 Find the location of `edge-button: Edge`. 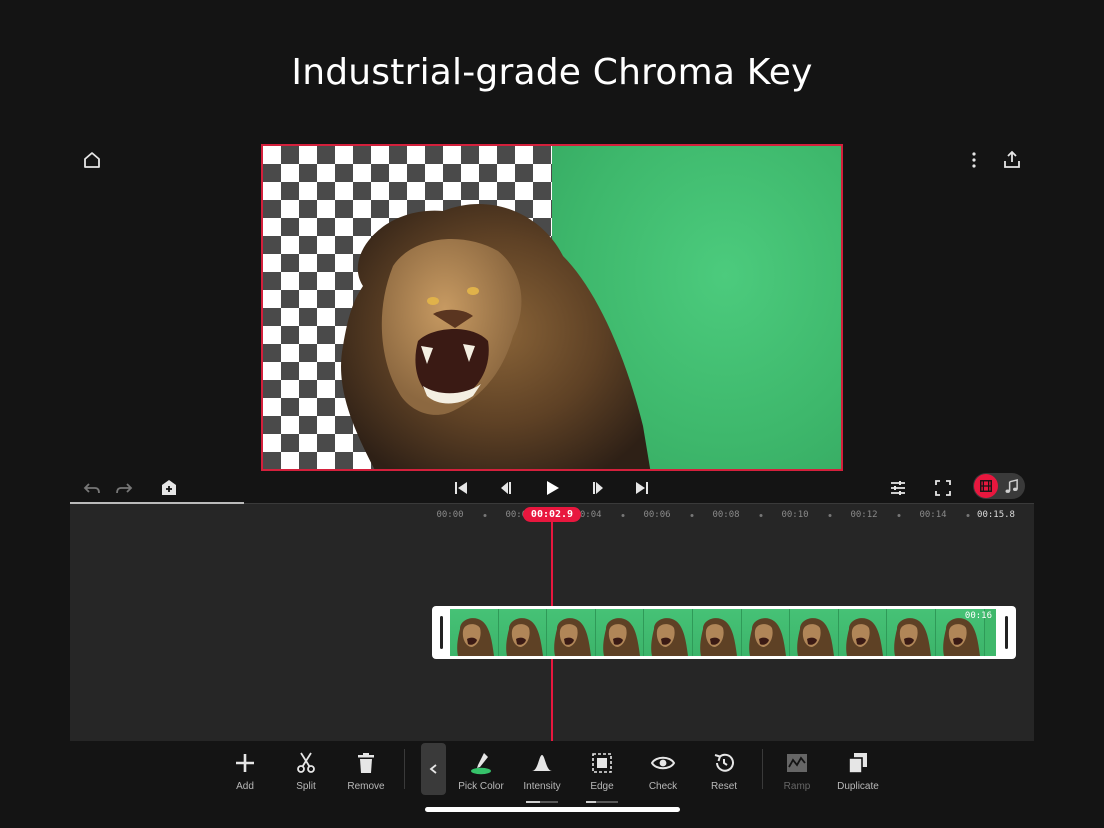

edge-button: Edge is located at coordinates (602, 775).